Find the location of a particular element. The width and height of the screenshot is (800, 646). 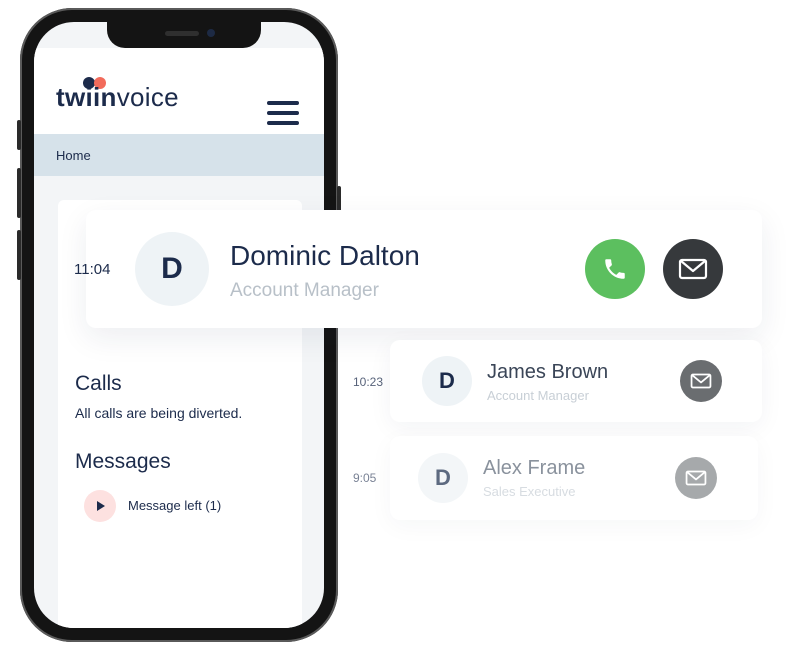

call-time: 10:23 is located at coordinates (368, 382).